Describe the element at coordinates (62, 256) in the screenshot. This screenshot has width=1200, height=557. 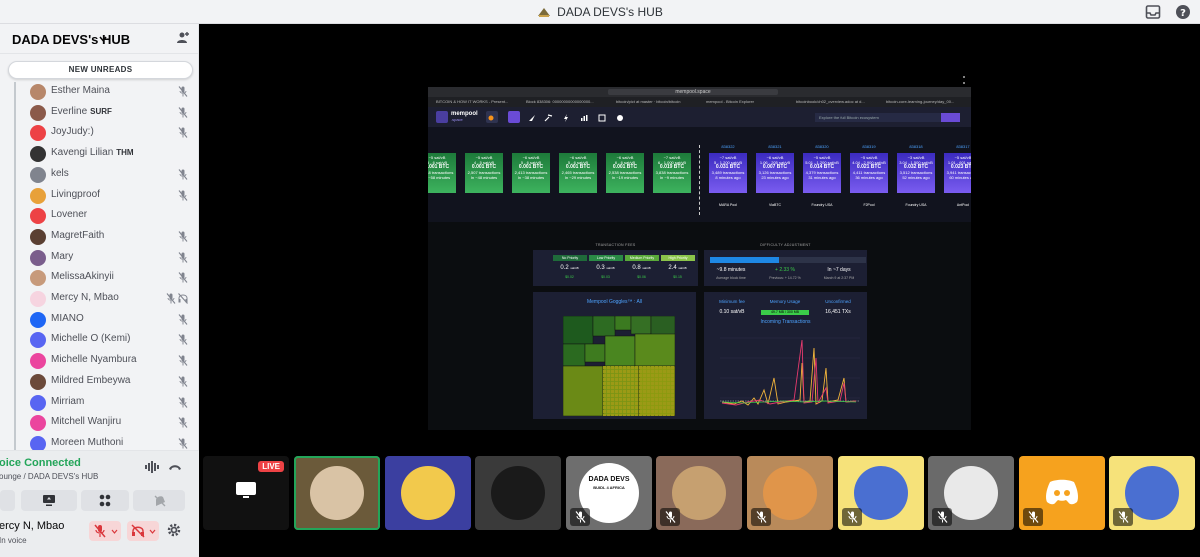
I see `member-name: Mary` at that location.